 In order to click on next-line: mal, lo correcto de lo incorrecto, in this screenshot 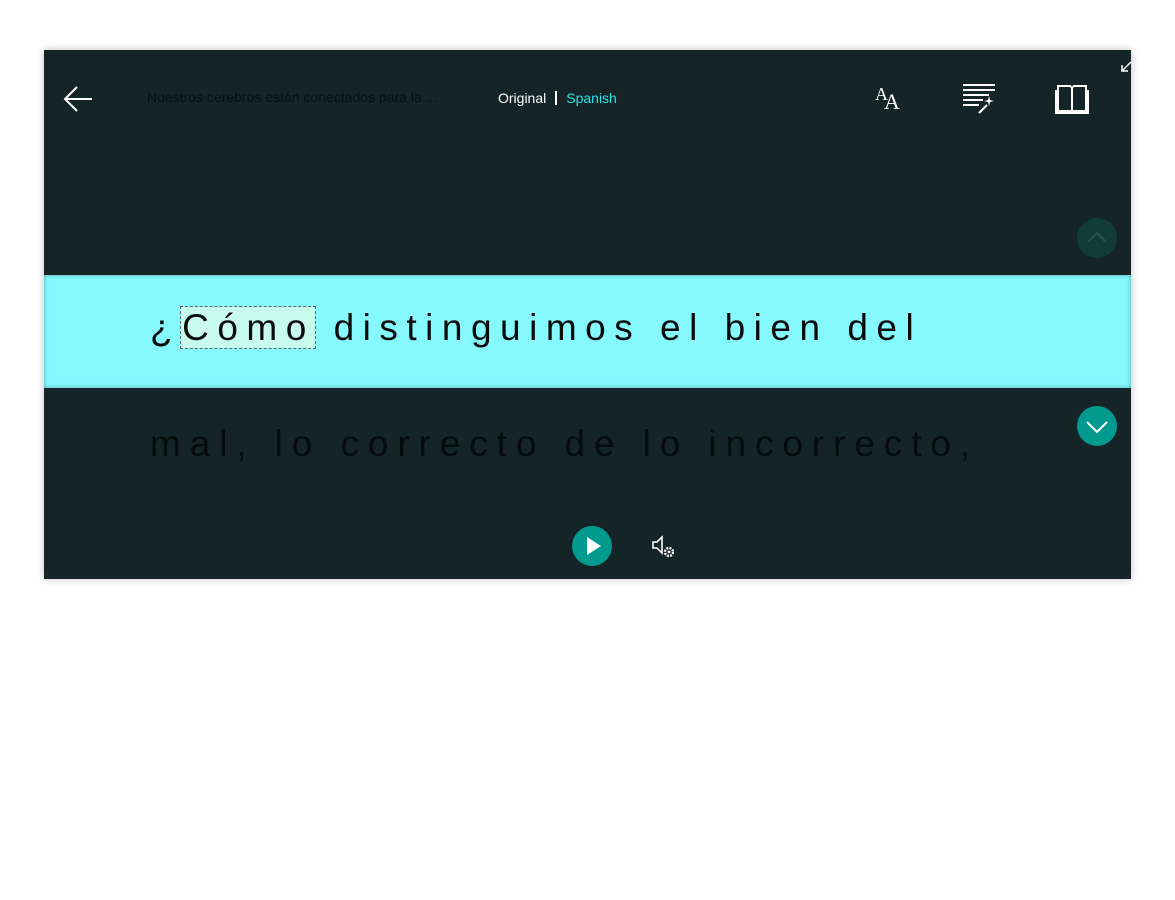, I will do `click(565, 443)`.